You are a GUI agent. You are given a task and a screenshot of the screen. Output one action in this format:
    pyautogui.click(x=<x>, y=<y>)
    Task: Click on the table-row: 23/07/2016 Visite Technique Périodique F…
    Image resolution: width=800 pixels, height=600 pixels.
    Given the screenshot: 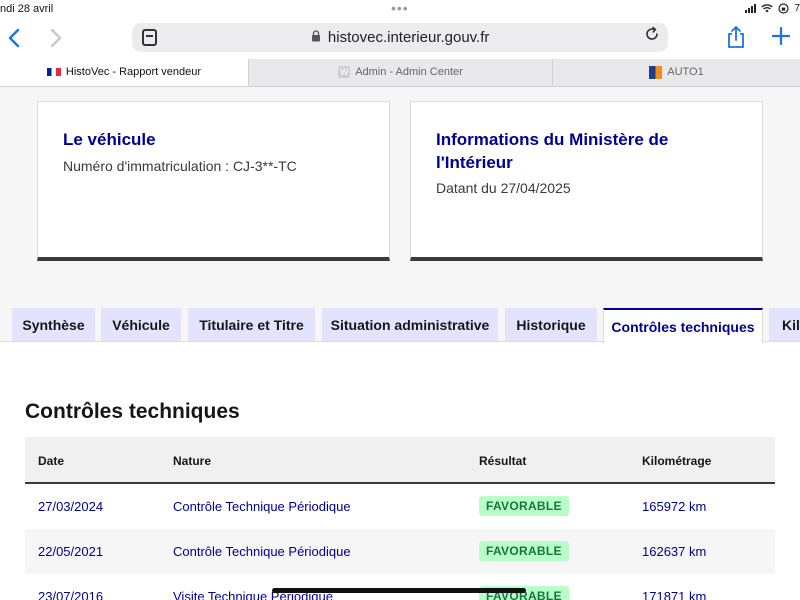 What is the action you would take?
    pyautogui.click(x=400, y=587)
    